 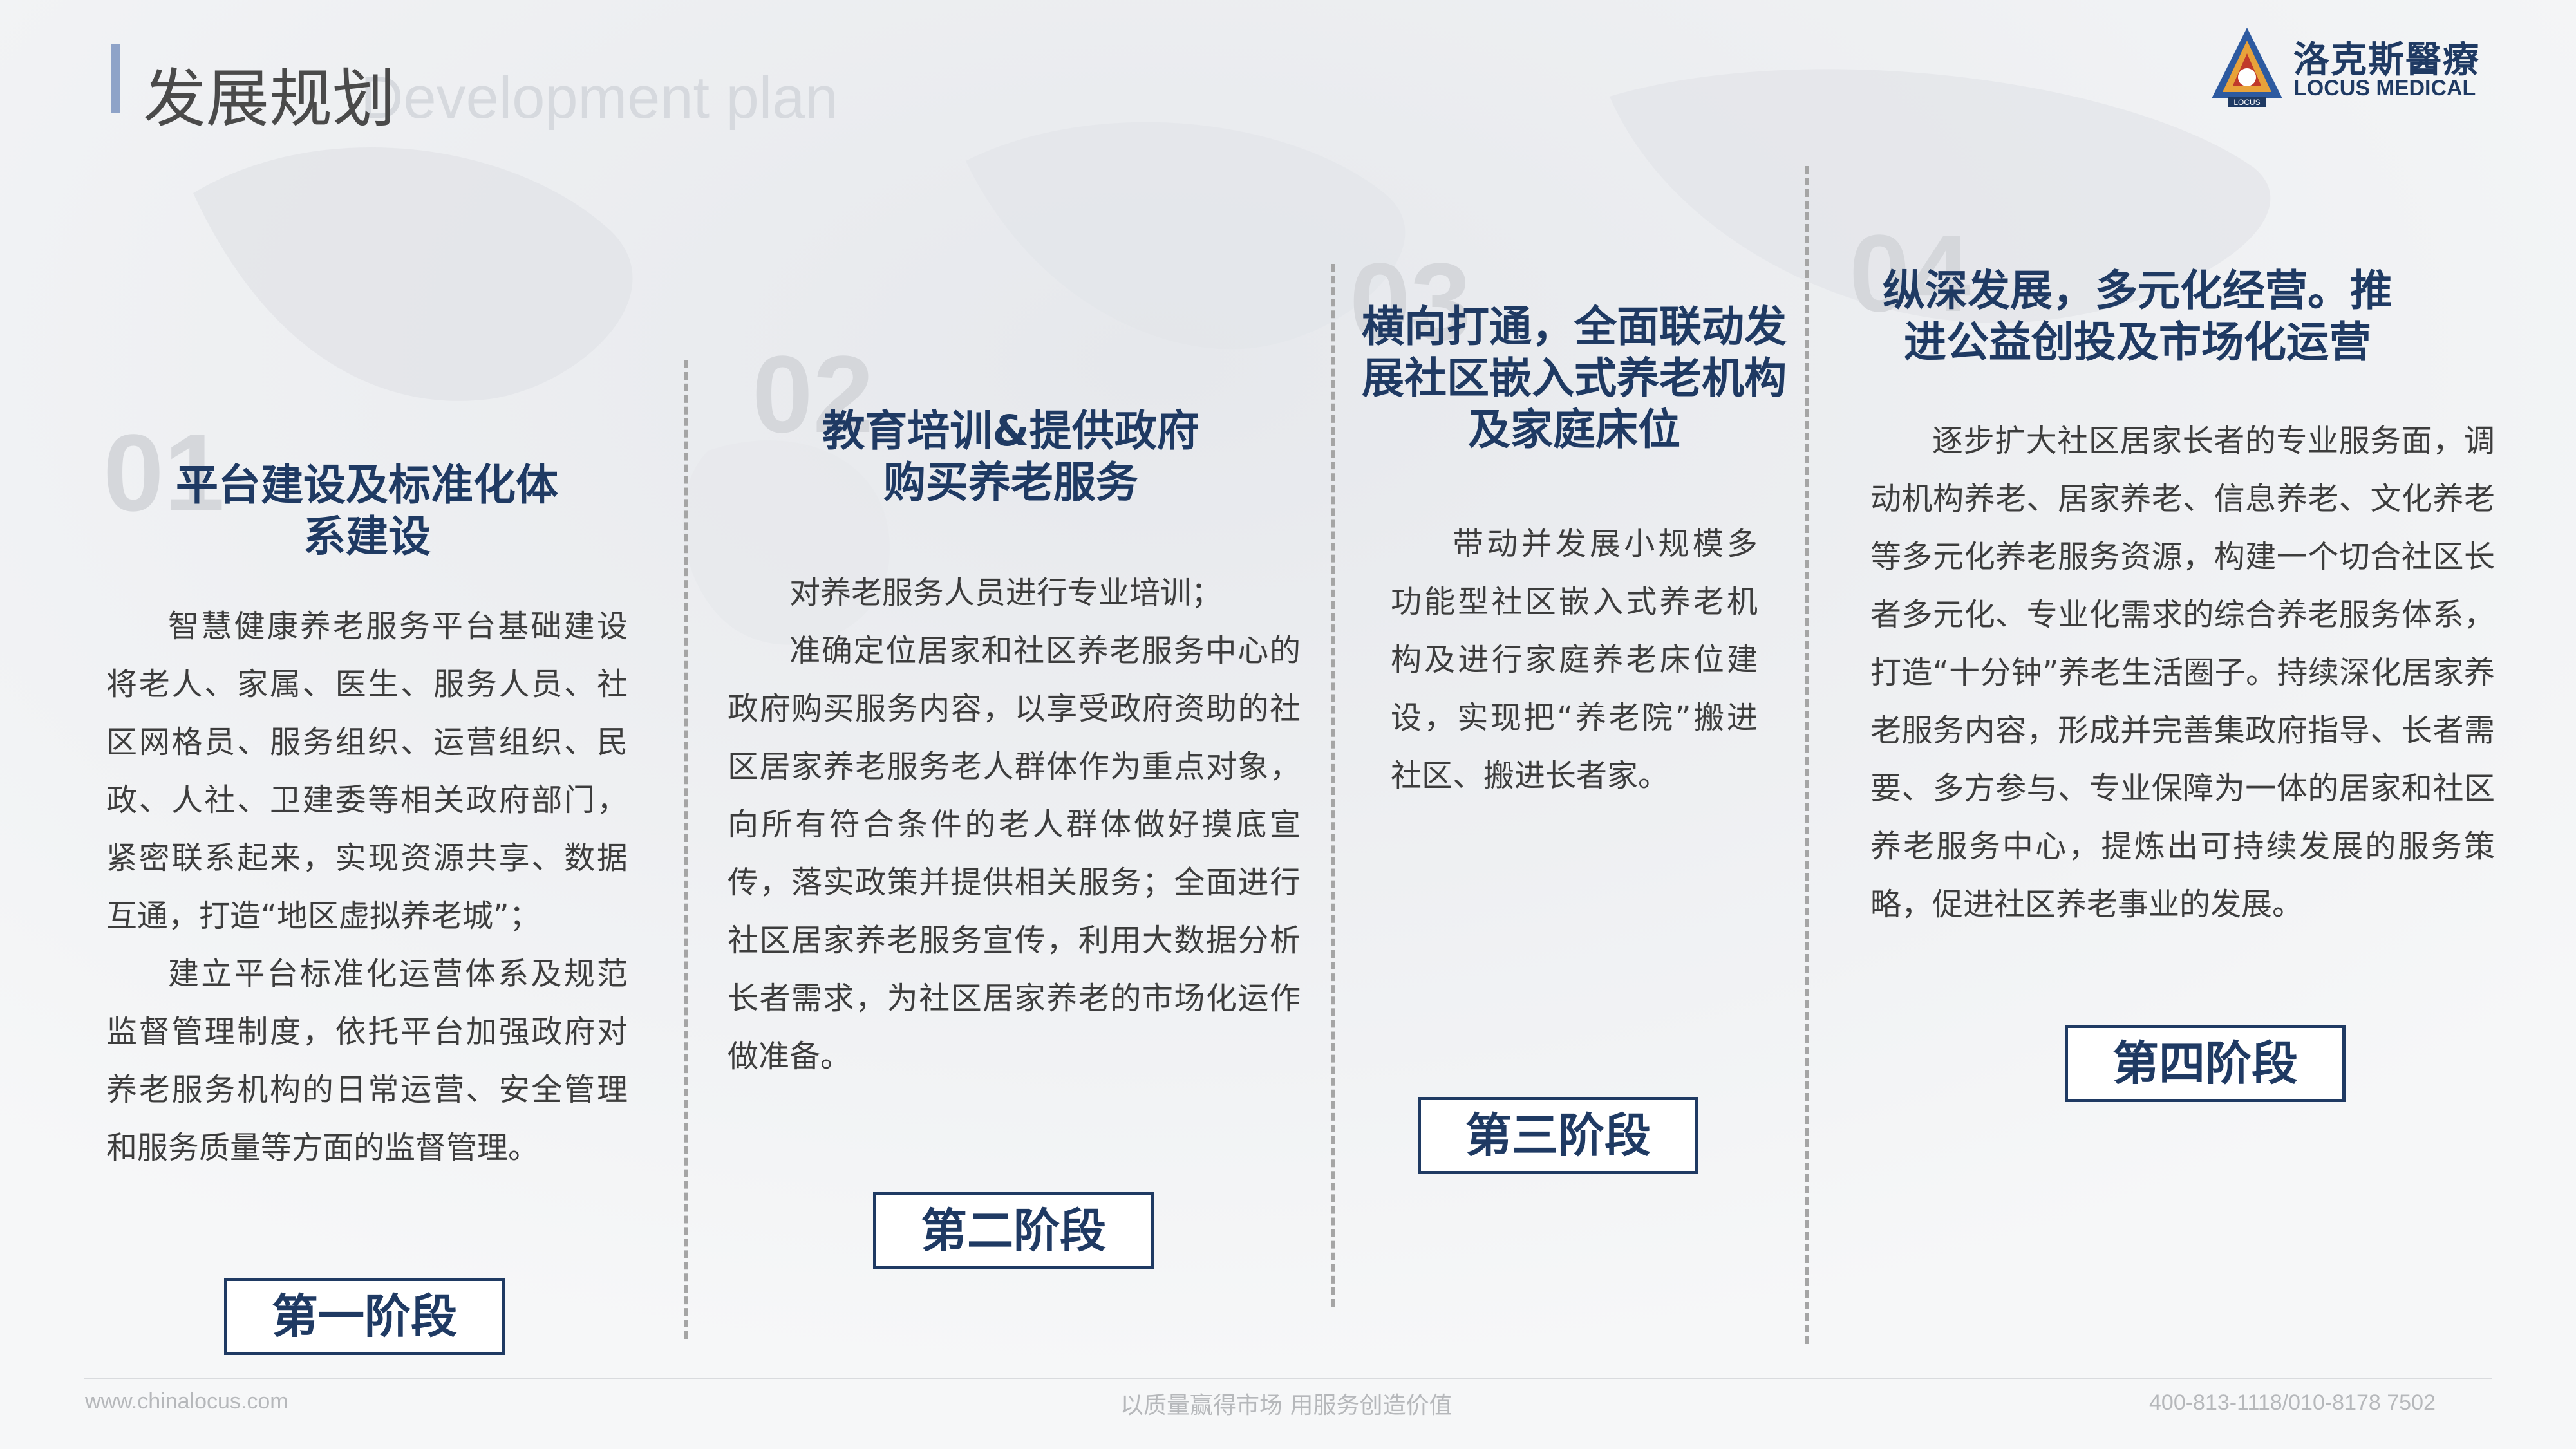 I want to click on title-accent-bar, so click(x=115, y=78).